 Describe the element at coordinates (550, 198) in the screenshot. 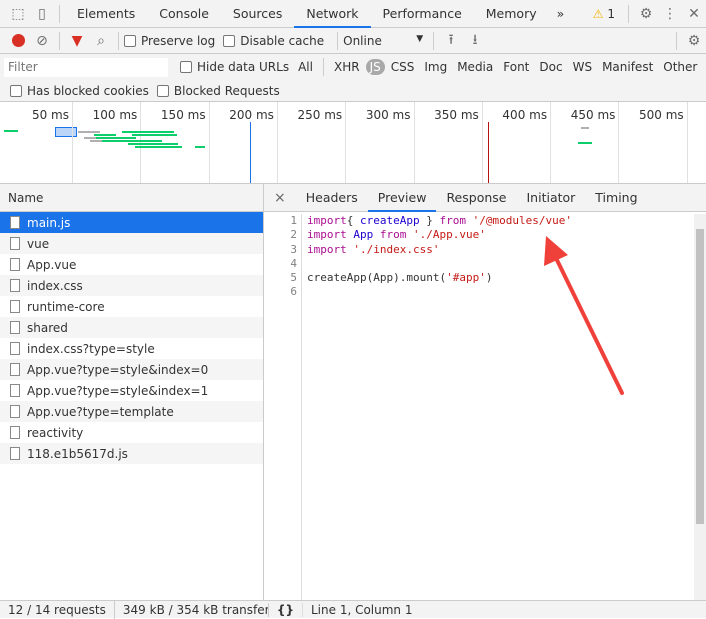

I see `tab-initiator: Initiator` at that location.